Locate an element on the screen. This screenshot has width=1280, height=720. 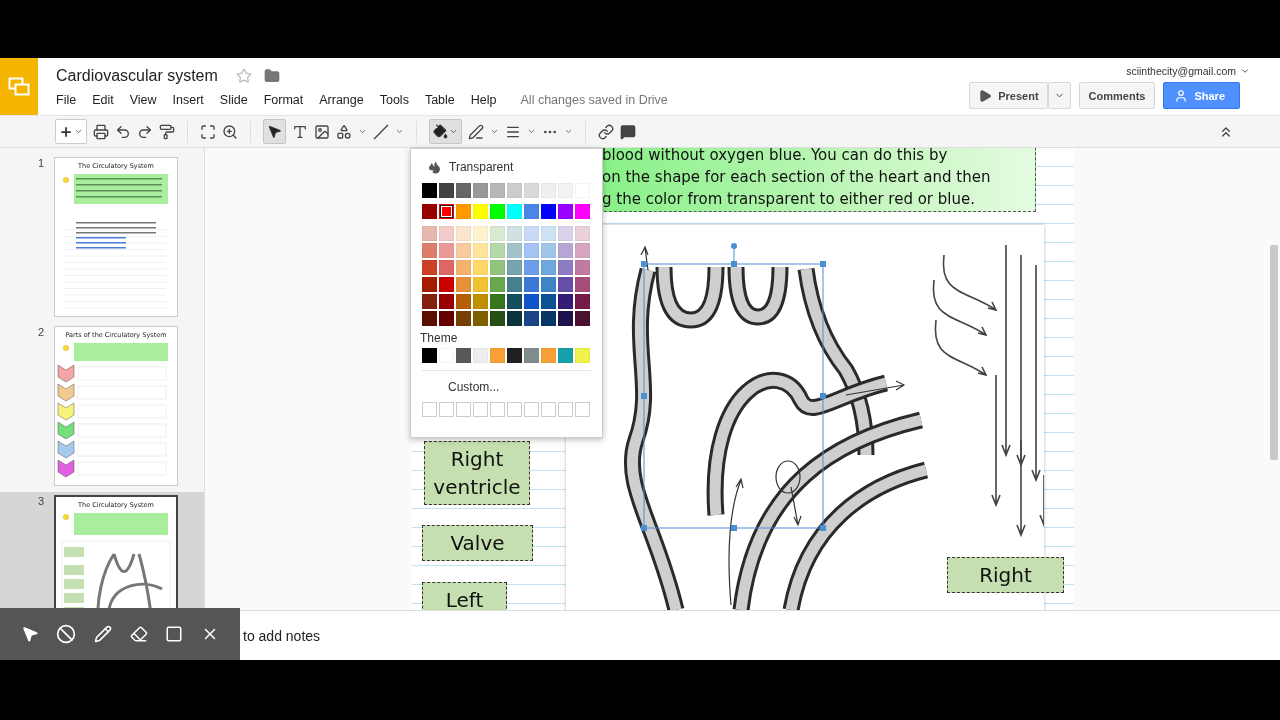
link-icon is located at coordinates (606, 131).